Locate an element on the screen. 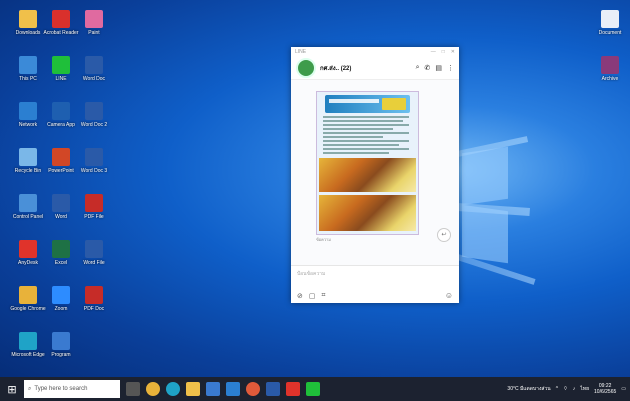 The image size is (630, 401). message-area: ข้อความ ↩ is located at coordinates (375, 172).